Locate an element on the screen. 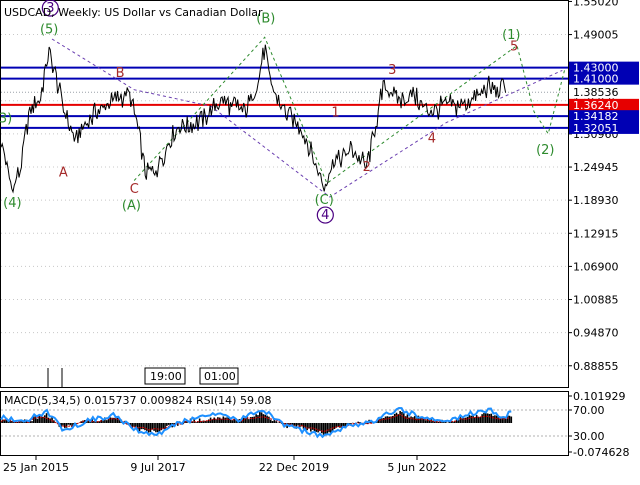 The image size is (640, 485). level-tag-label: 1.38536 is located at coordinates (596, 92).